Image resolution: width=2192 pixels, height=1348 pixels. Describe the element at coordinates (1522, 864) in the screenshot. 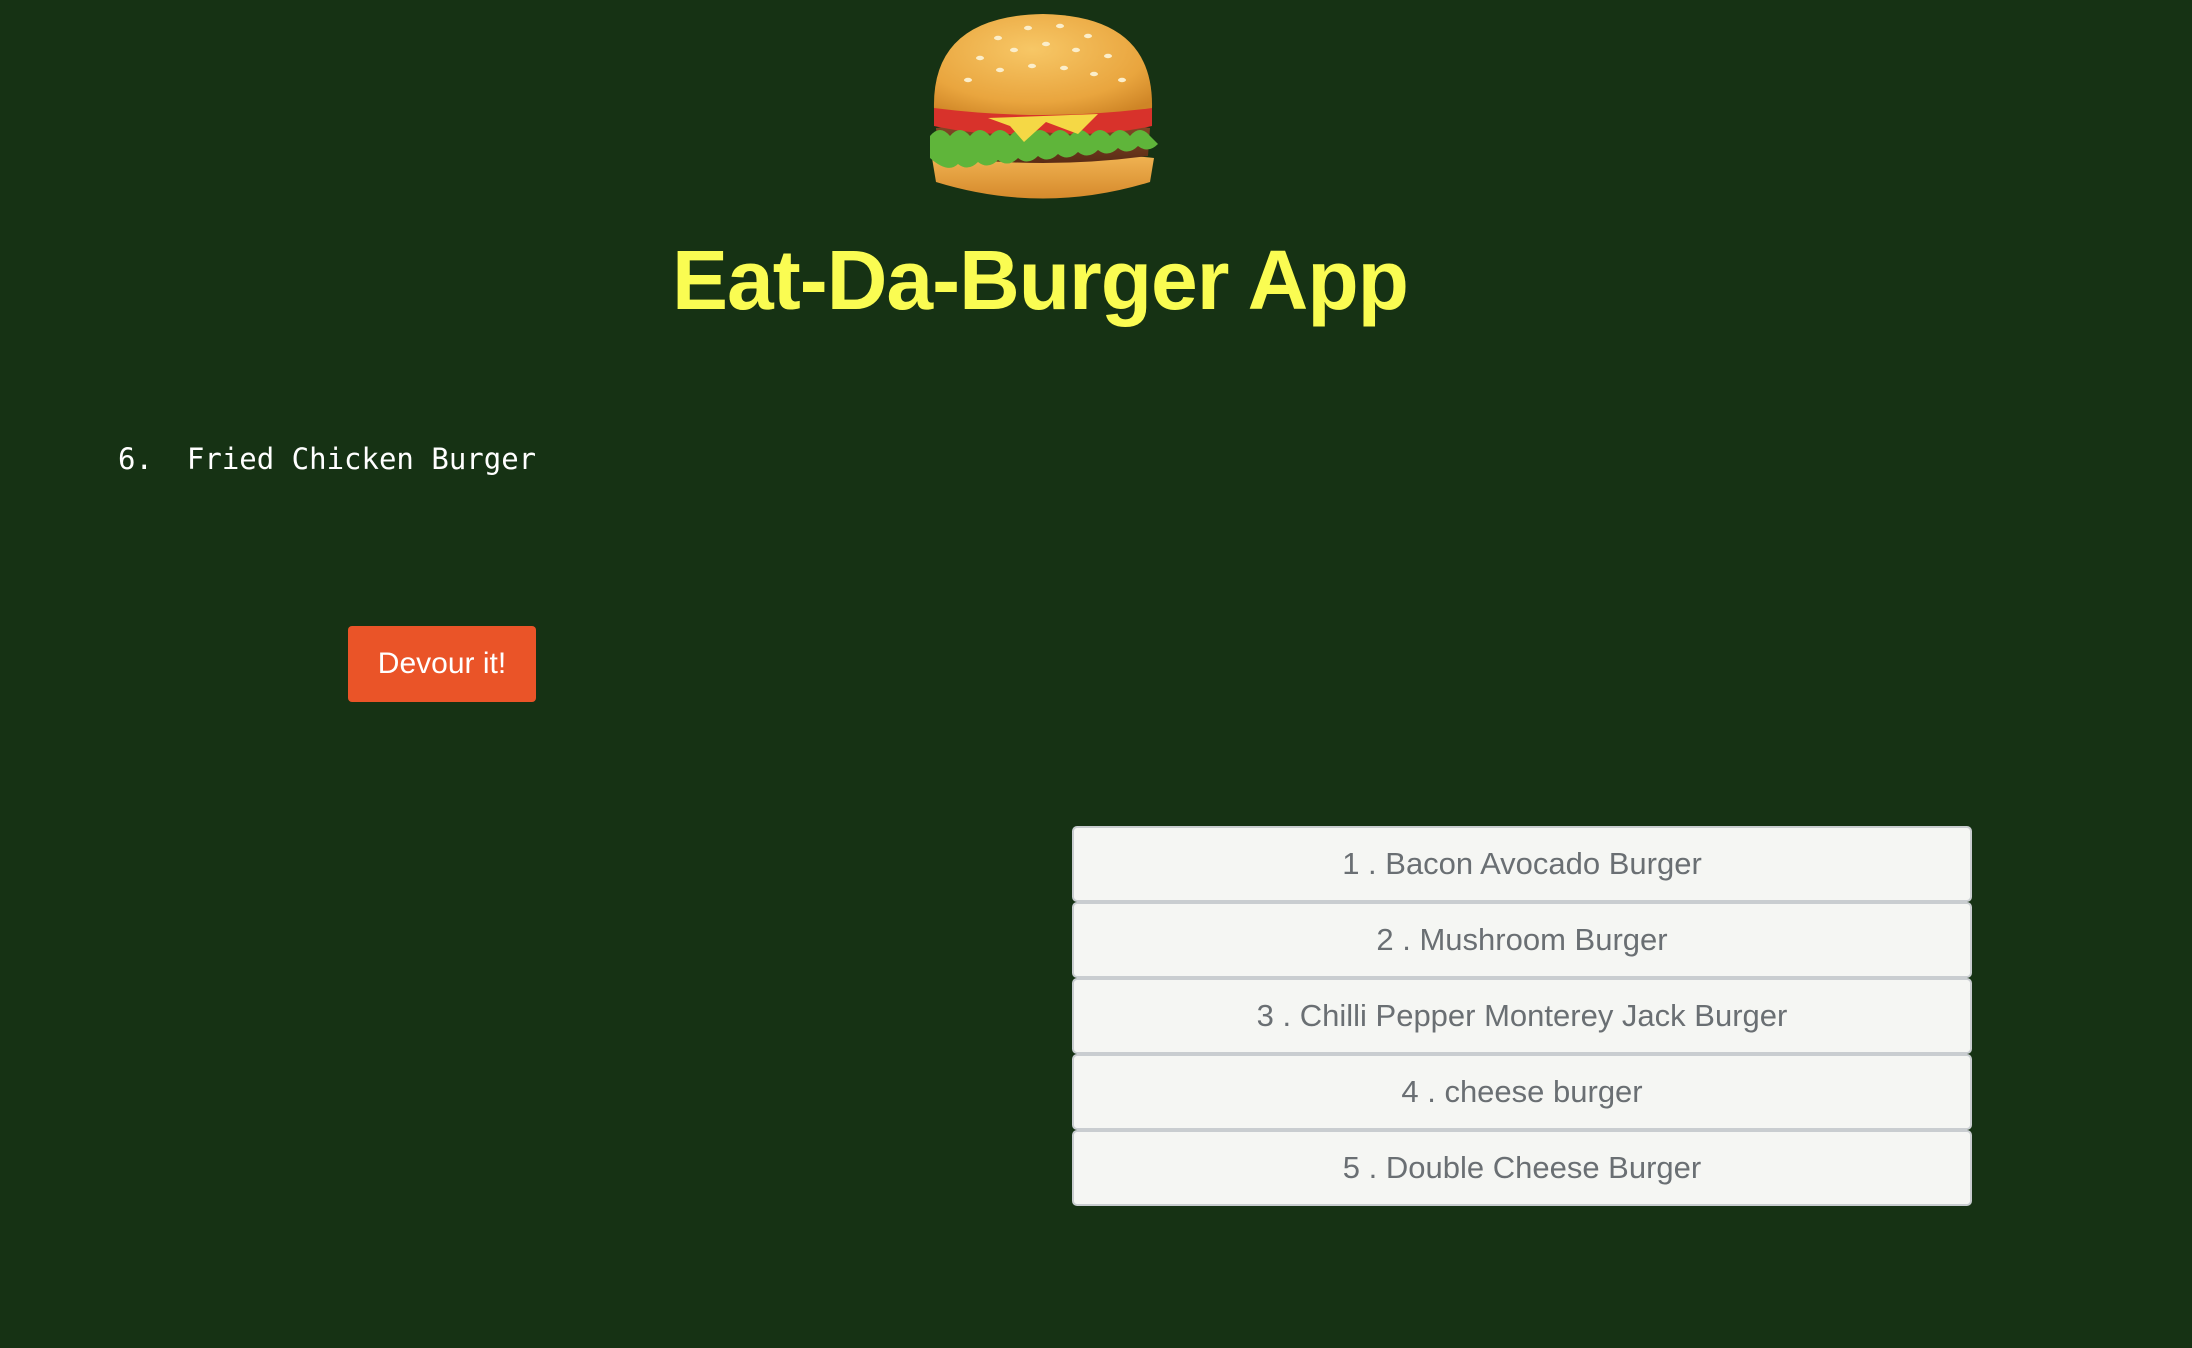

I see `devoured-burger-item: 1 . Bacon Avocado Burger` at that location.